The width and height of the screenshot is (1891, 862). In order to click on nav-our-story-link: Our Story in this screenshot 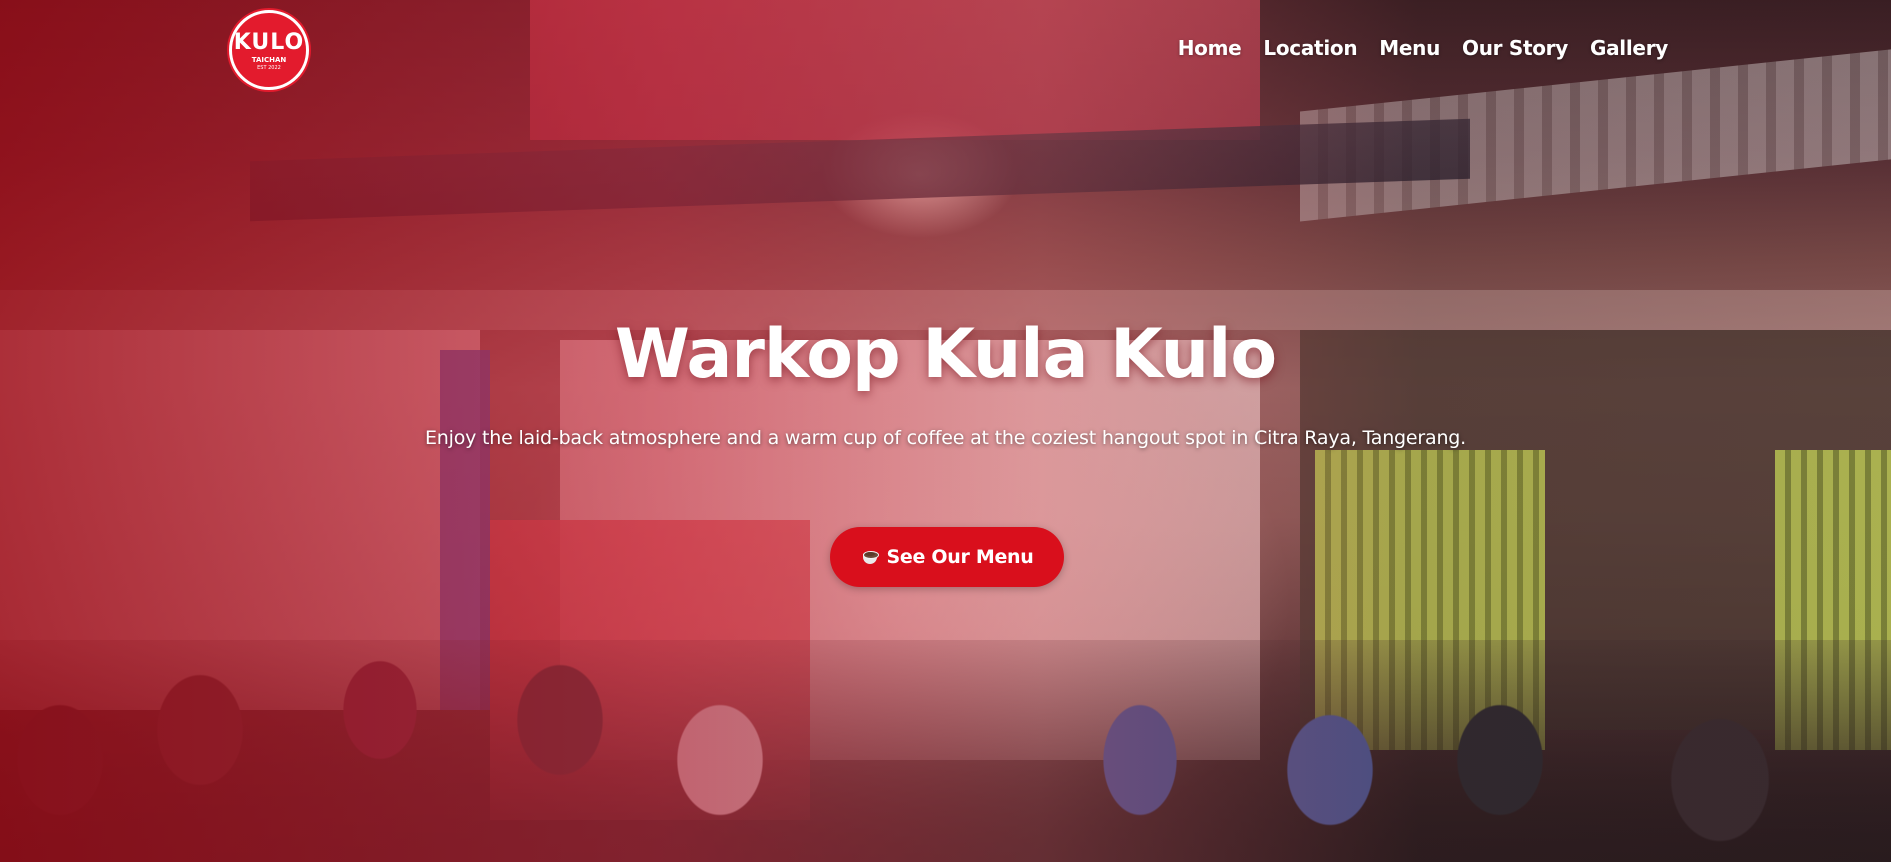, I will do `click(1515, 48)`.